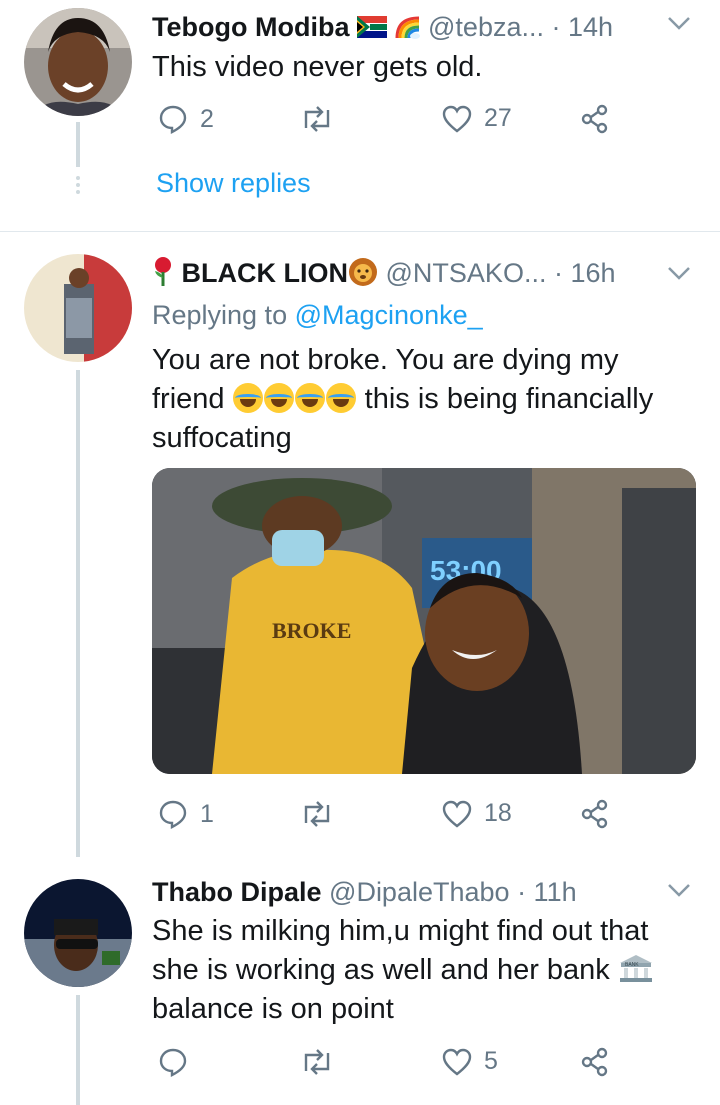 This screenshot has width=720, height=1105. Describe the element at coordinates (381, 970) in the screenshot. I see `tweet-text-fragment: she is working as well and her bank` at that location.